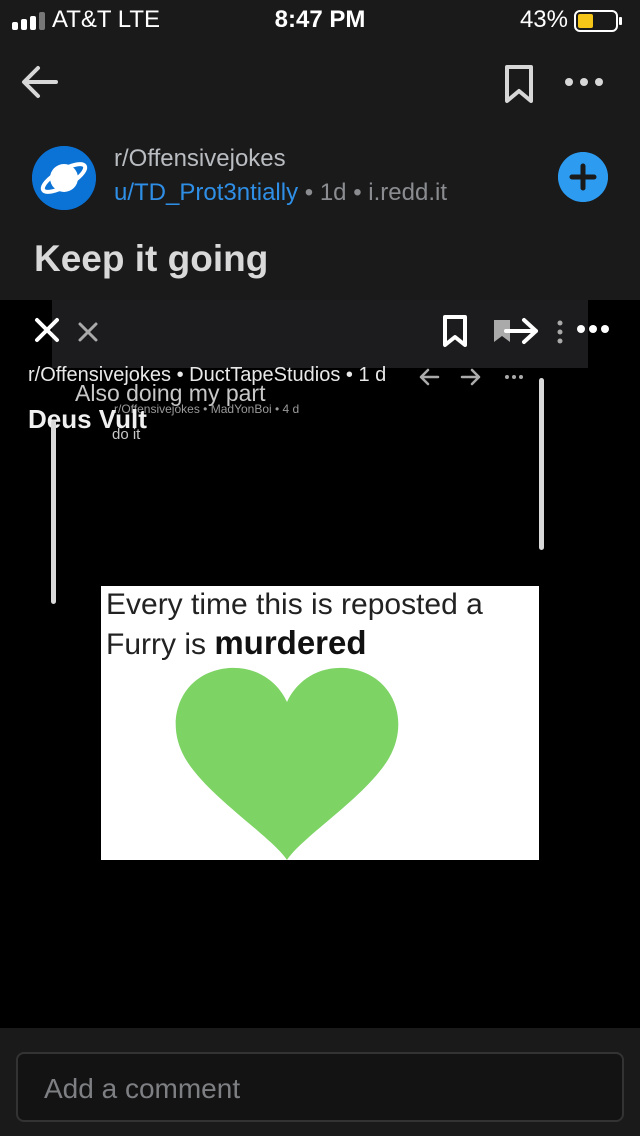 The width and height of the screenshot is (640, 1136). I want to click on nested-age-2: 4 d, so click(291, 409).